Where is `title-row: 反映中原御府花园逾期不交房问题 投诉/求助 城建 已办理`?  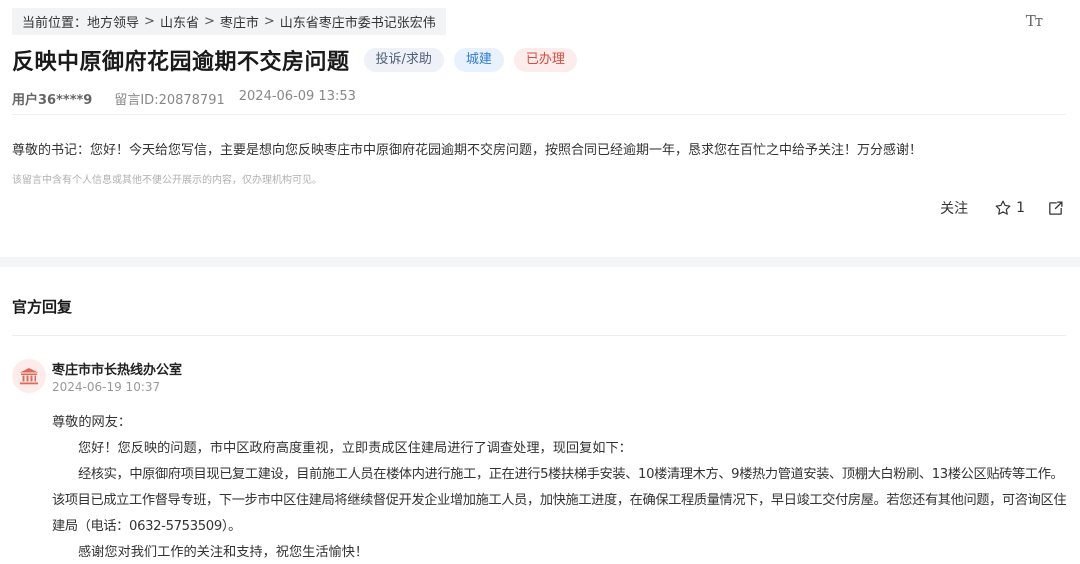
title-row: 反映中原御府花园逾期不交房问题 投诉/求助 城建 已办理 is located at coordinates (294, 60).